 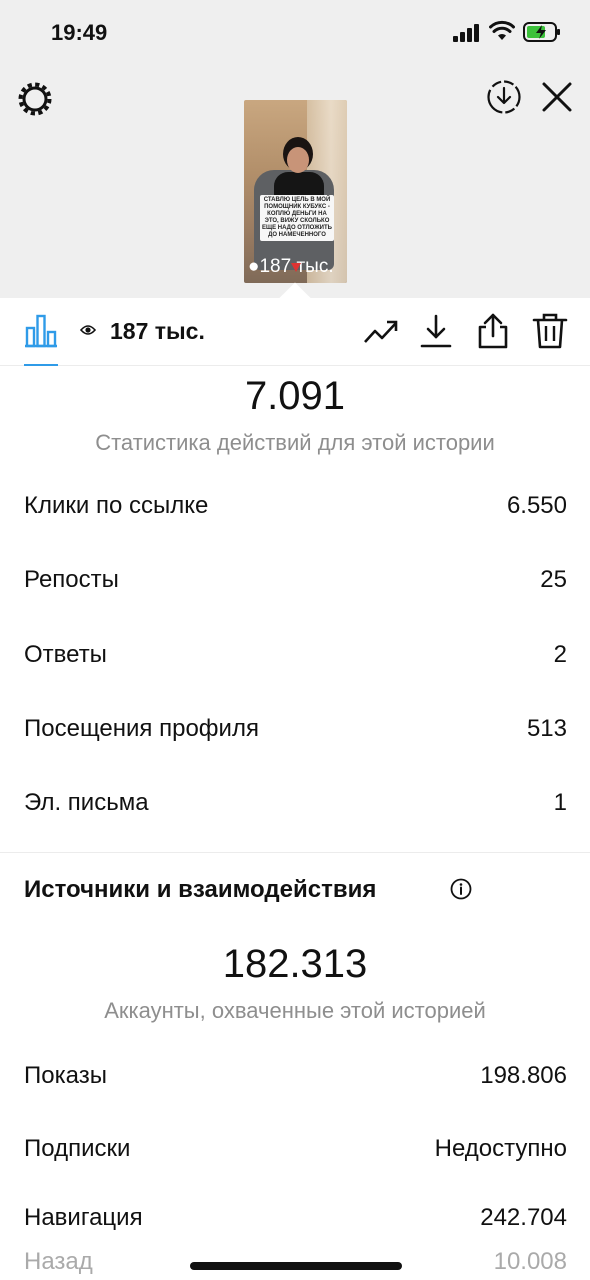 I want to click on stat-row-profile-visits: Посещения профиля 513, so click(x=295, y=727).